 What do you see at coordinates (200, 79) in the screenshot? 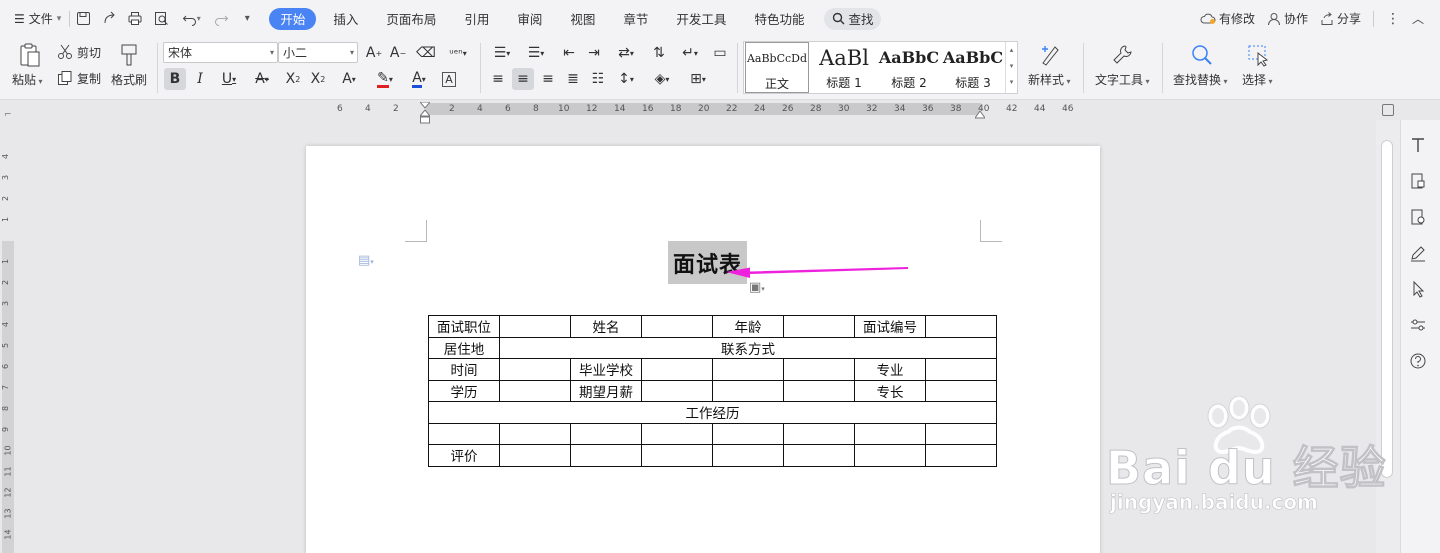
I see `italic-button: I` at bounding box center [200, 79].